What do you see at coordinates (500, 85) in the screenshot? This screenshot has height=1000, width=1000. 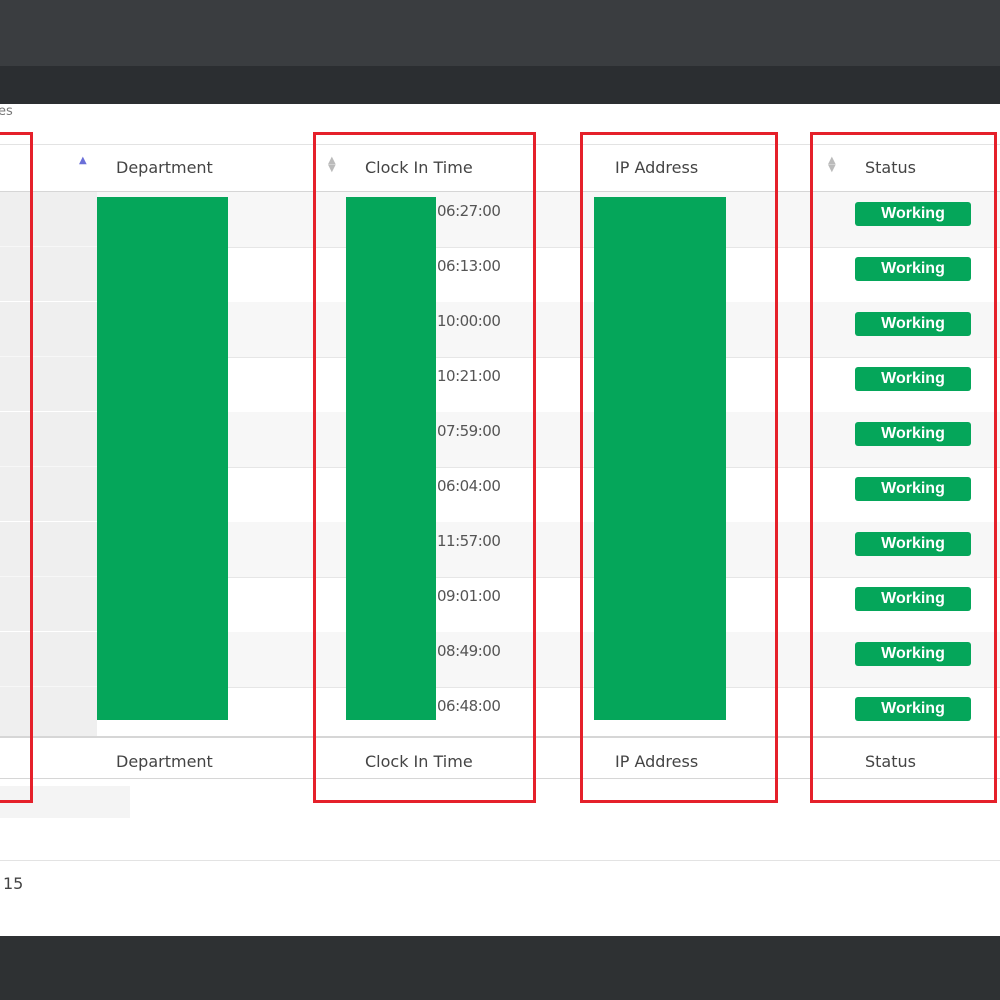 I see `secondary-toolbar` at bounding box center [500, 85].